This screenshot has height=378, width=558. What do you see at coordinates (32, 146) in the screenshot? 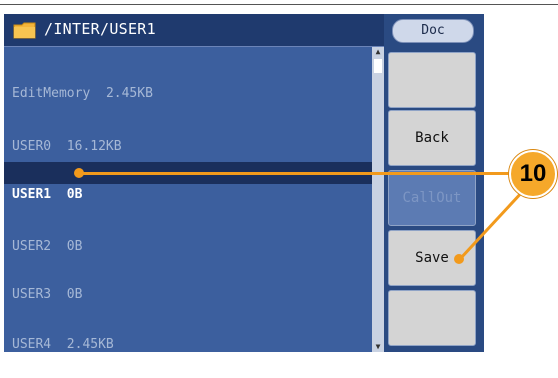
I see `file-name: USER0` at bounding box center [32, 146].